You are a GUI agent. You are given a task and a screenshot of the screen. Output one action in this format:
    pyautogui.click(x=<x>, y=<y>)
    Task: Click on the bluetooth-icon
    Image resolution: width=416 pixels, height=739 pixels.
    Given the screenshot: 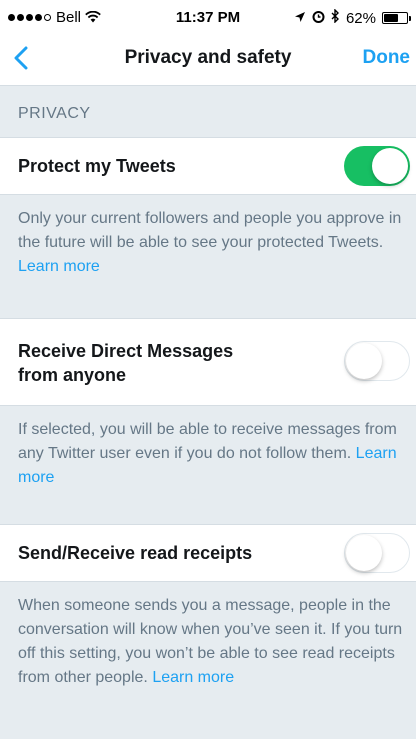 What is the action you would take?
    pyautogui.click(x=335, y=17)
    